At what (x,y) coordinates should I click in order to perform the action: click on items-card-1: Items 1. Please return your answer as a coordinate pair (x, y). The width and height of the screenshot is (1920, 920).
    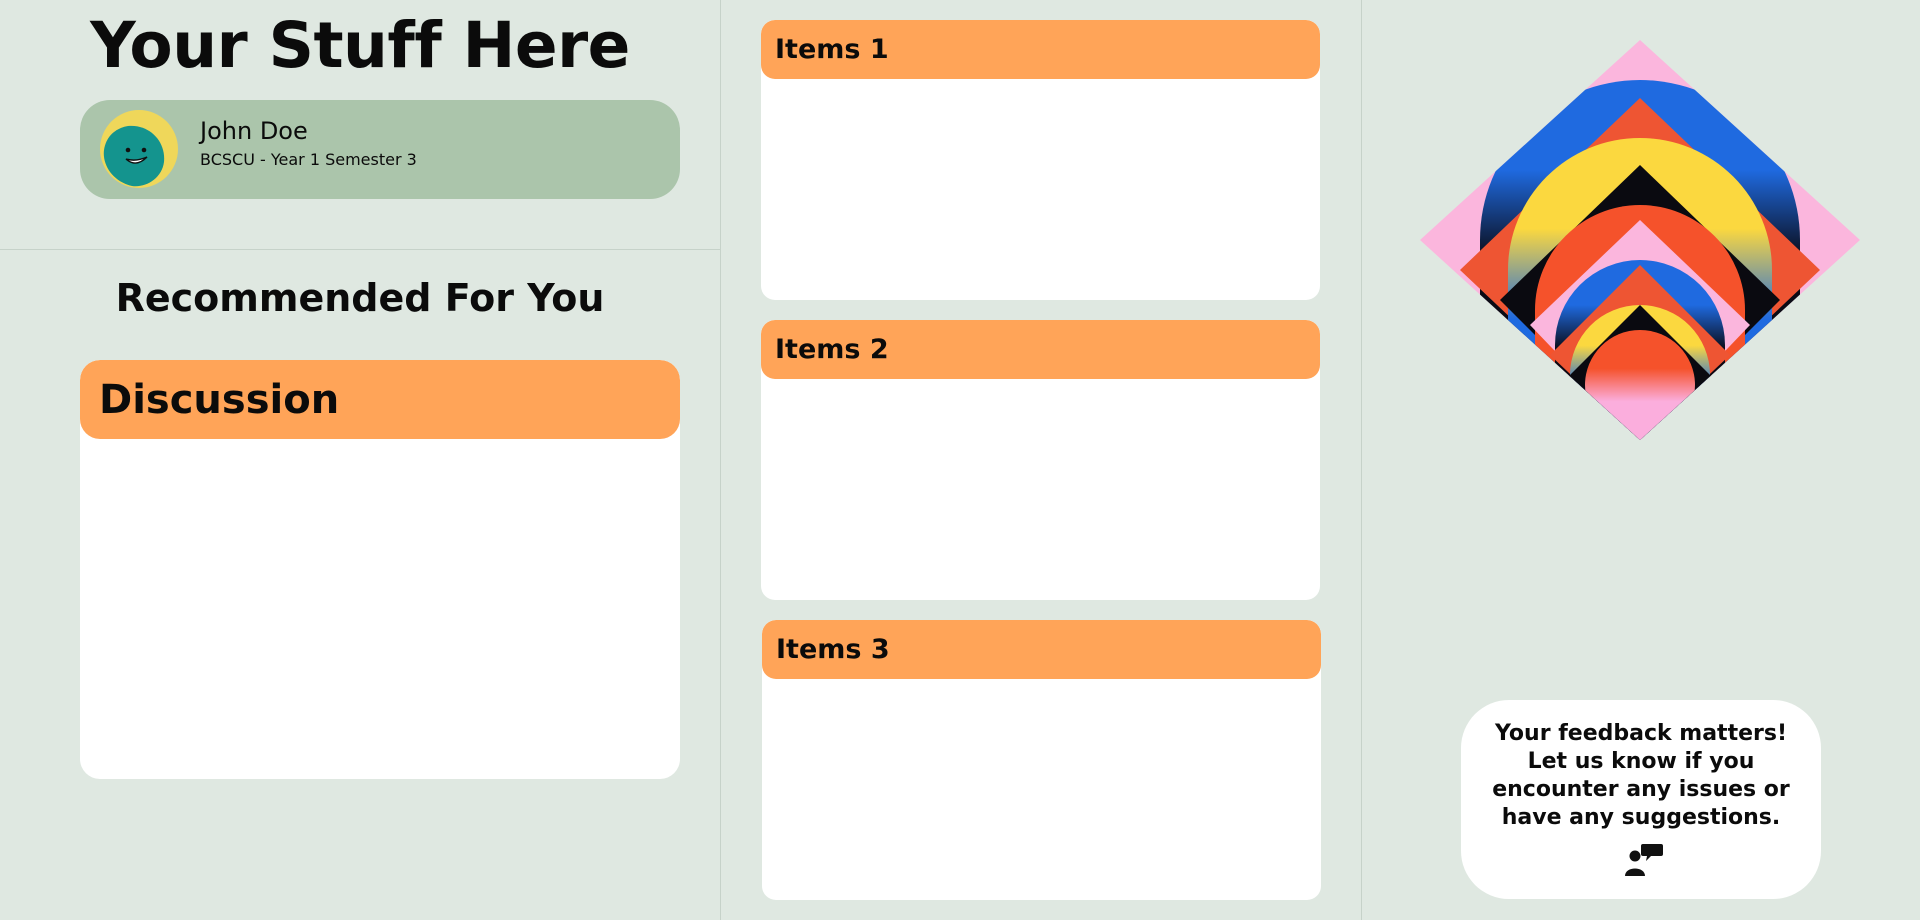
    Looking at the image, I should click on (1040, 160).